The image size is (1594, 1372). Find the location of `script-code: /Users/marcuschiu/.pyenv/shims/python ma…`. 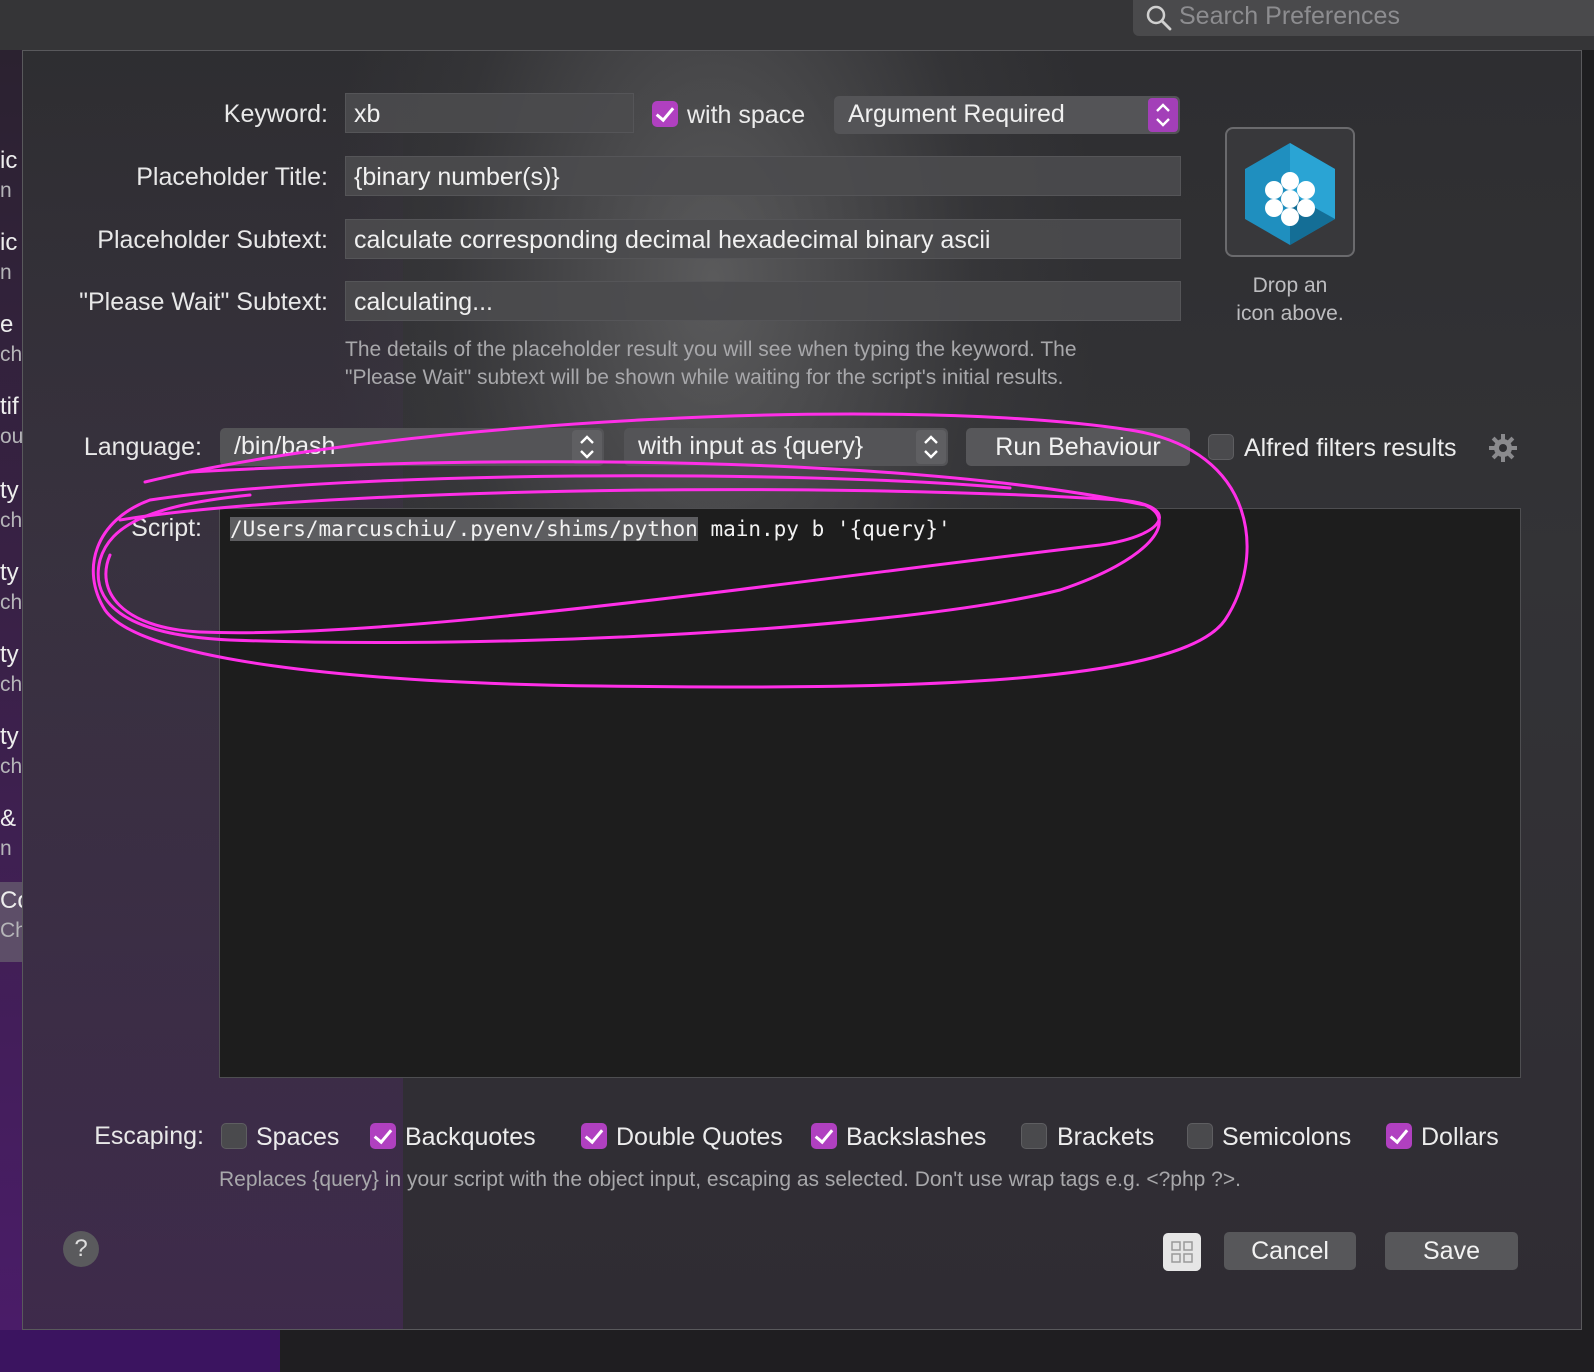

script-code: /Users/marcuschiu/.pyenv/shims/python ma… is located at coordinates (590, 529).